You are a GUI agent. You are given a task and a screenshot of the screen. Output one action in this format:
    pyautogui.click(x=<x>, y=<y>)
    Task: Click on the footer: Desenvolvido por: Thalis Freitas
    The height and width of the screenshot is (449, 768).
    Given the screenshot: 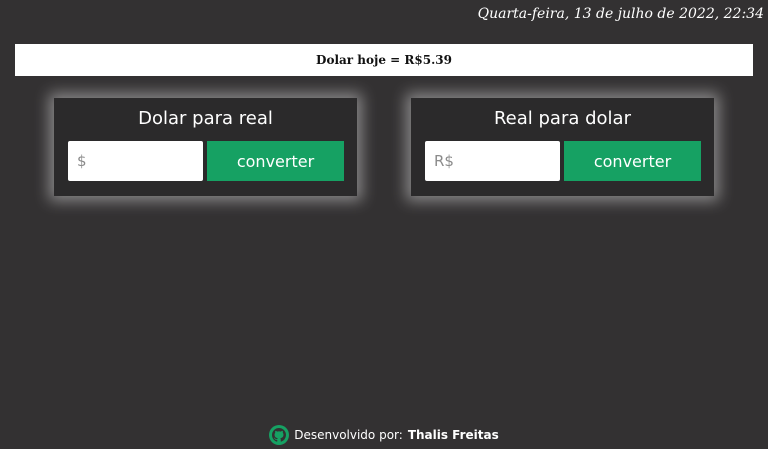 What is the action you would take?
    pyautogui.click(x=384, y=435)
    